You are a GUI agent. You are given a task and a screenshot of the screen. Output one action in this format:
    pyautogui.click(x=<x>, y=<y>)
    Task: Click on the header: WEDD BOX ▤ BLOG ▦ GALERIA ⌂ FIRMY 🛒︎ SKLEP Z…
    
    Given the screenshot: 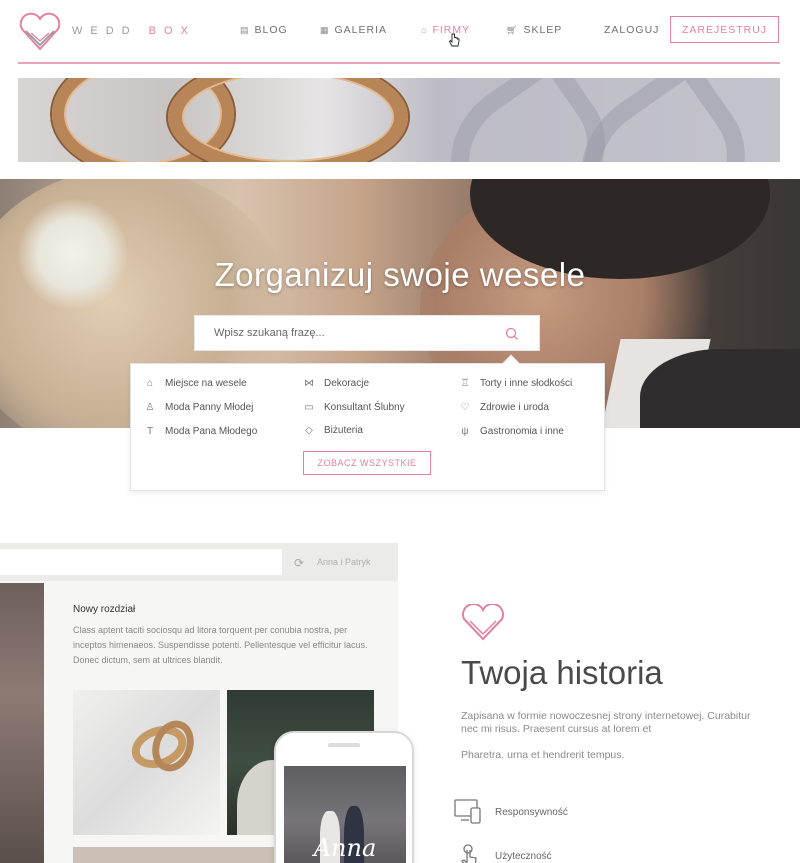 What is the action you would take?
    pyautogui.click(x=400, y=32)
    